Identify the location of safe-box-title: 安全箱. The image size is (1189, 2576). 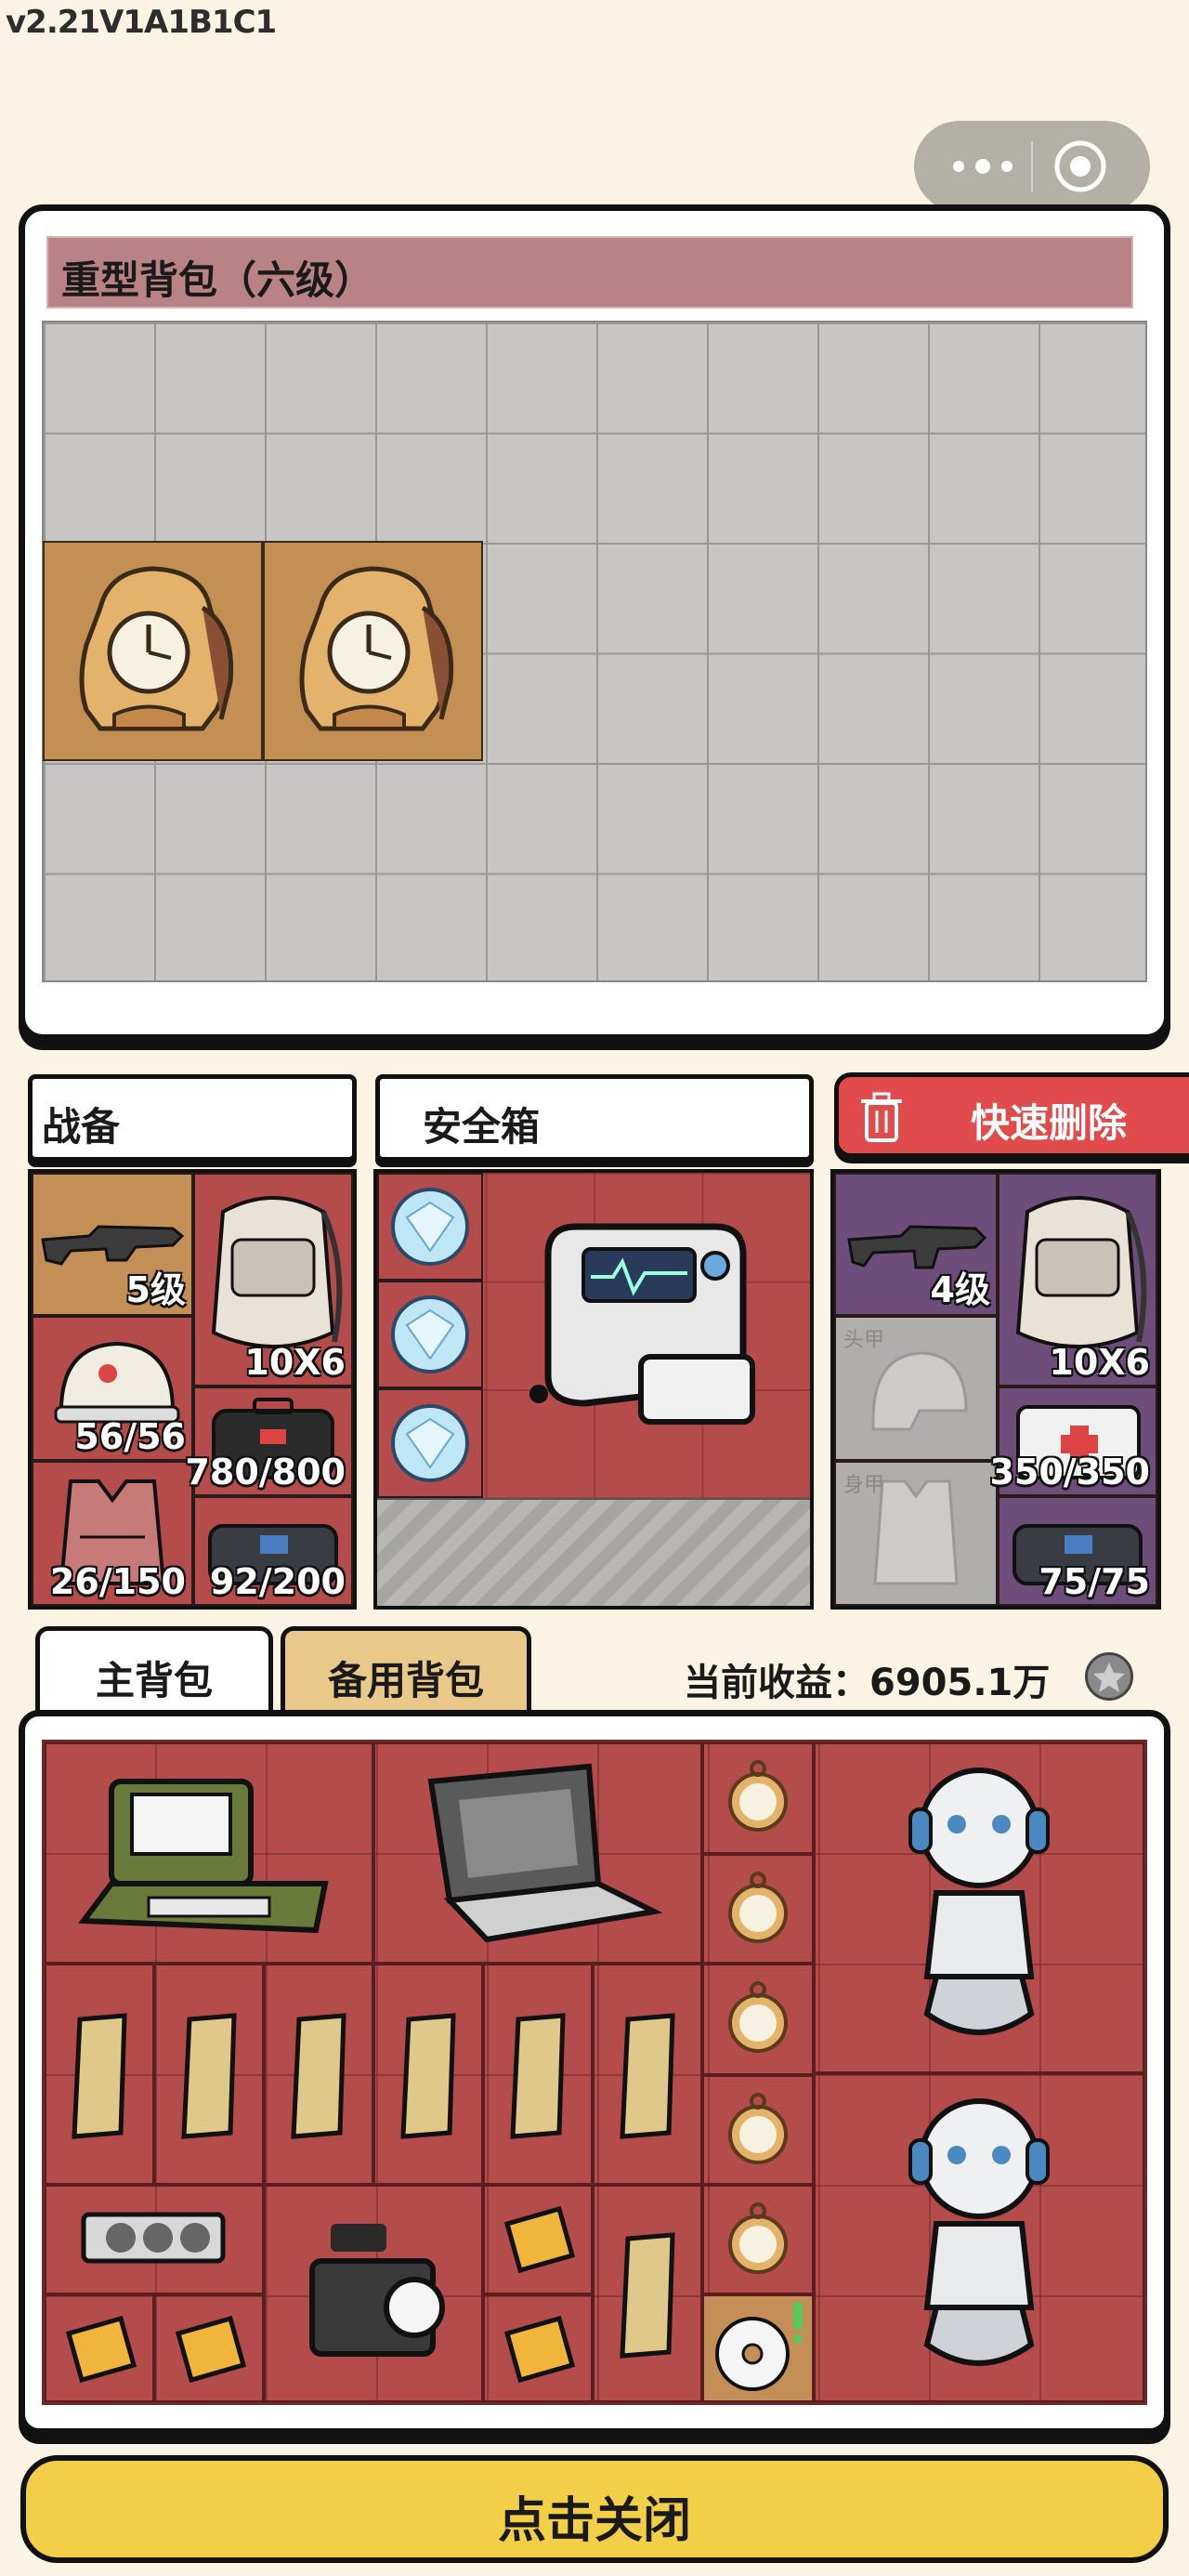
(482, 1127).